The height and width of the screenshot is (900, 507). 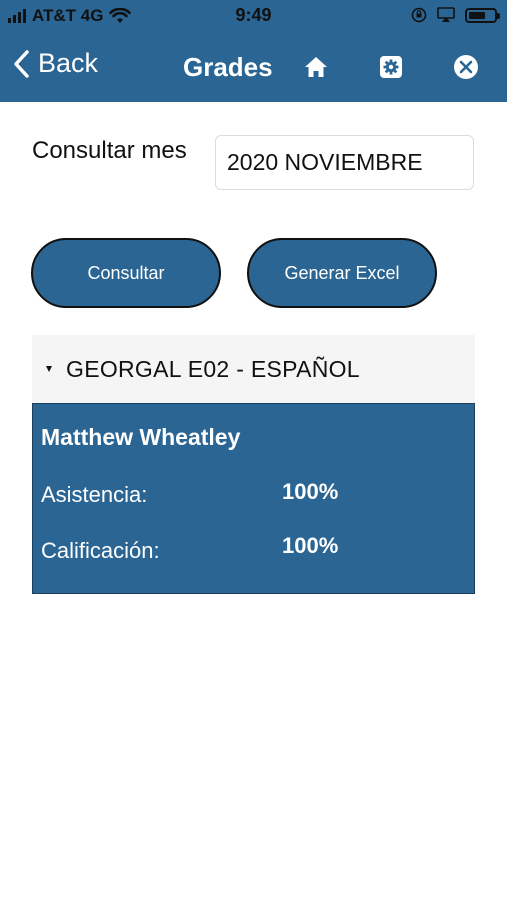 I want to click on grade-label: Calificación:, so click(x=100, y=550).